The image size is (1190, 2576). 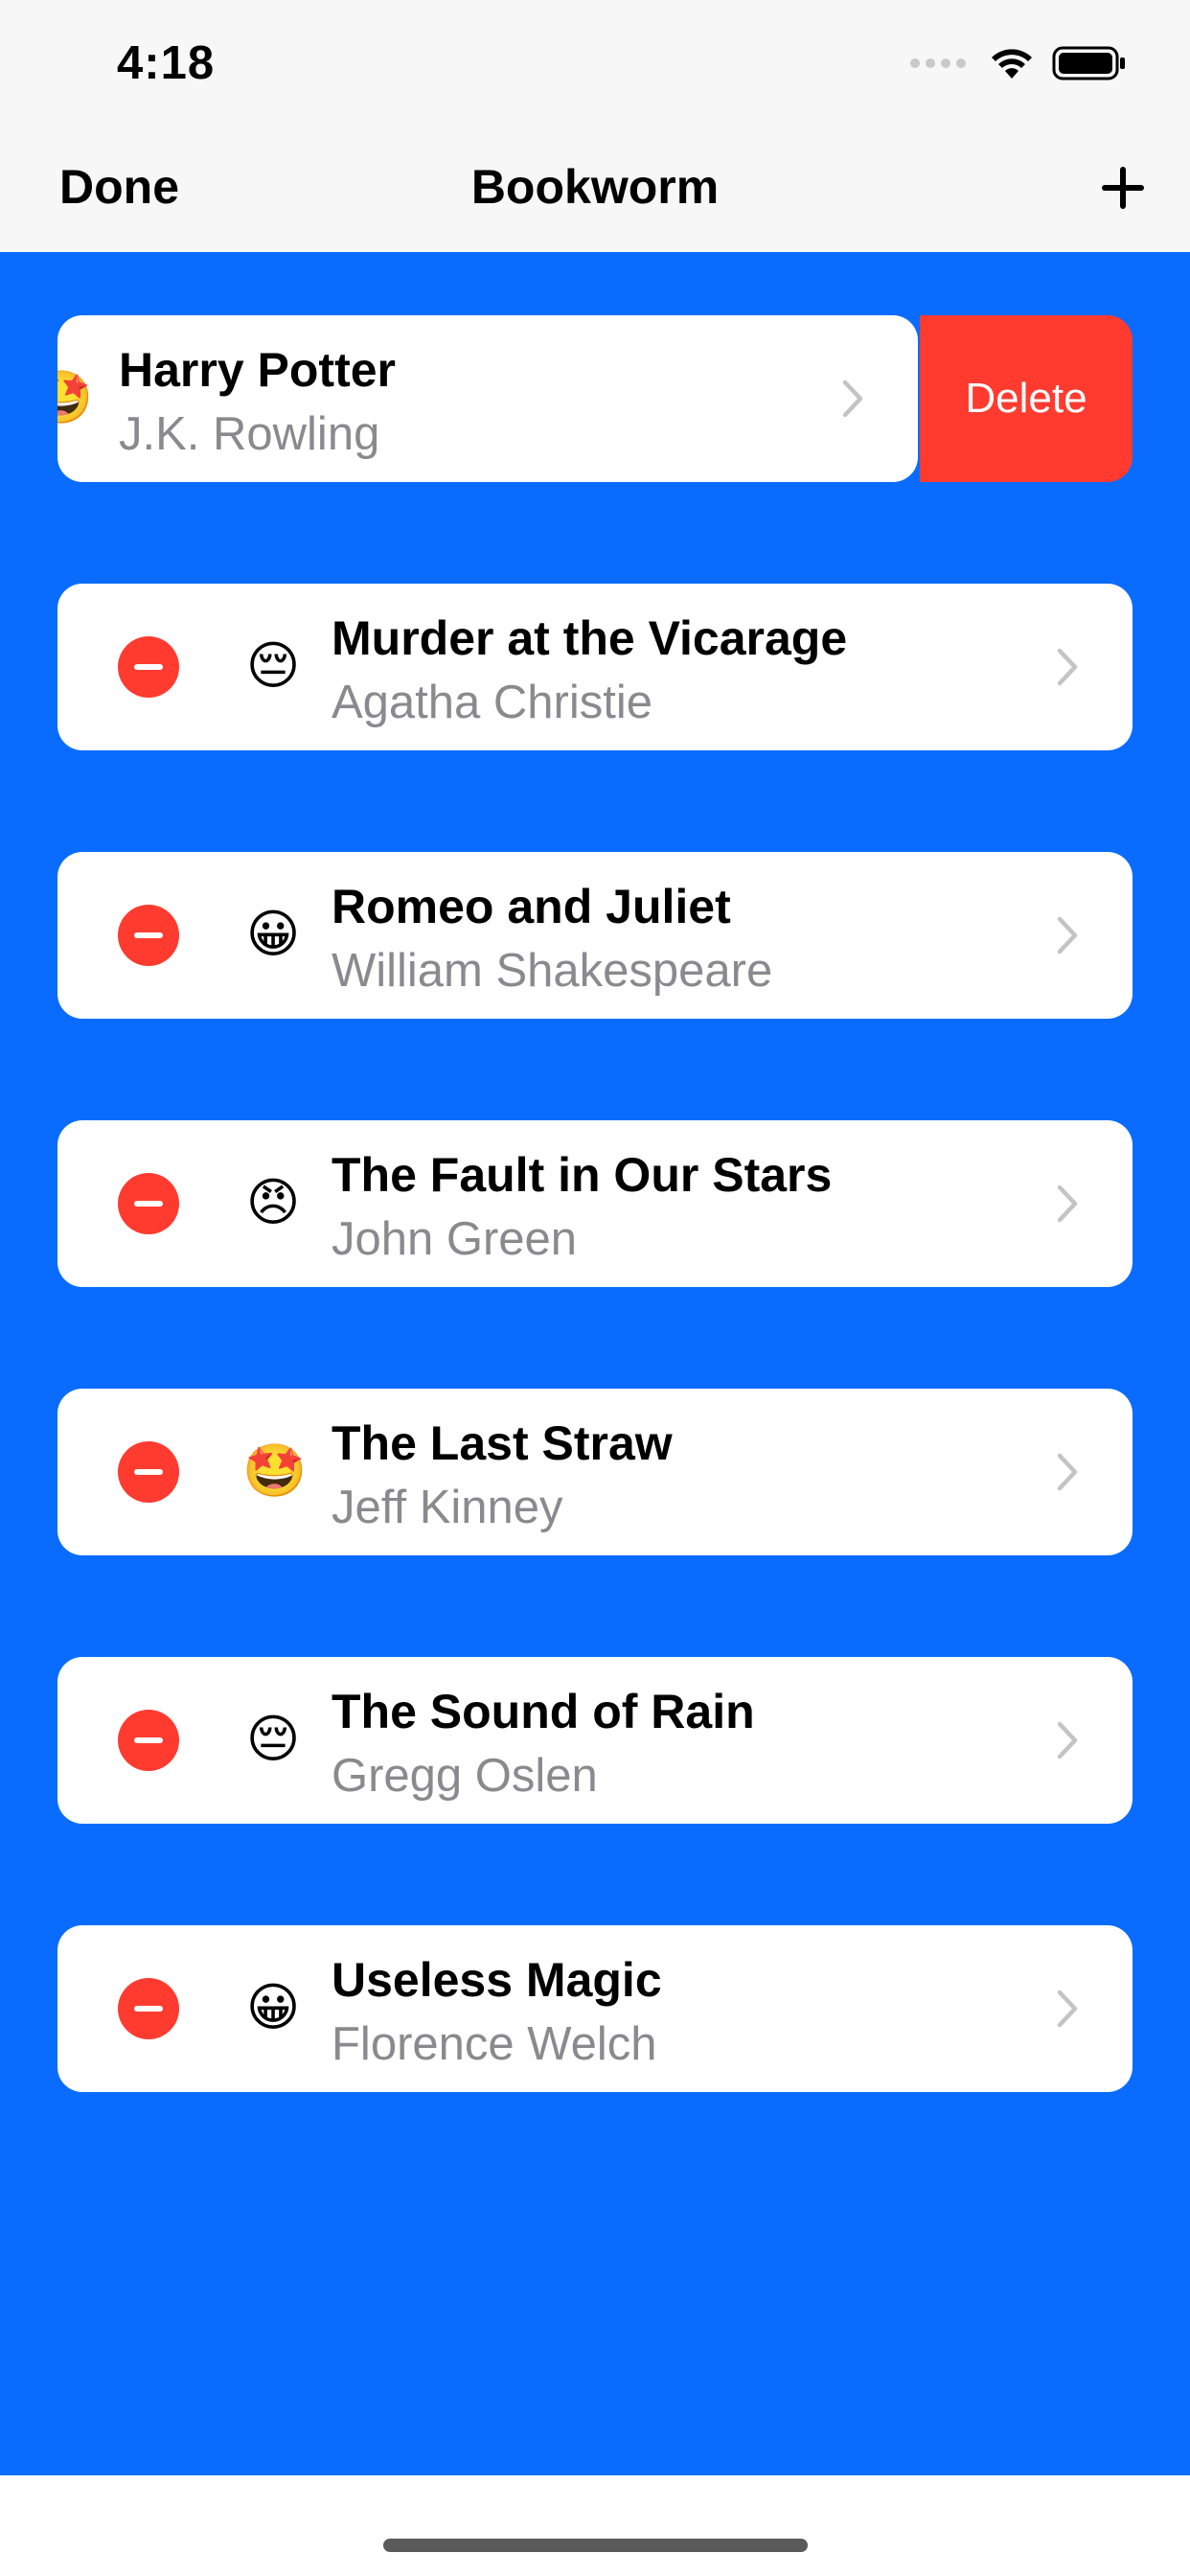 What do you see at coordinates (553, 971) in the screenshot?
I see `book-author: William Shakespeare` at bounding box center [553, 971].